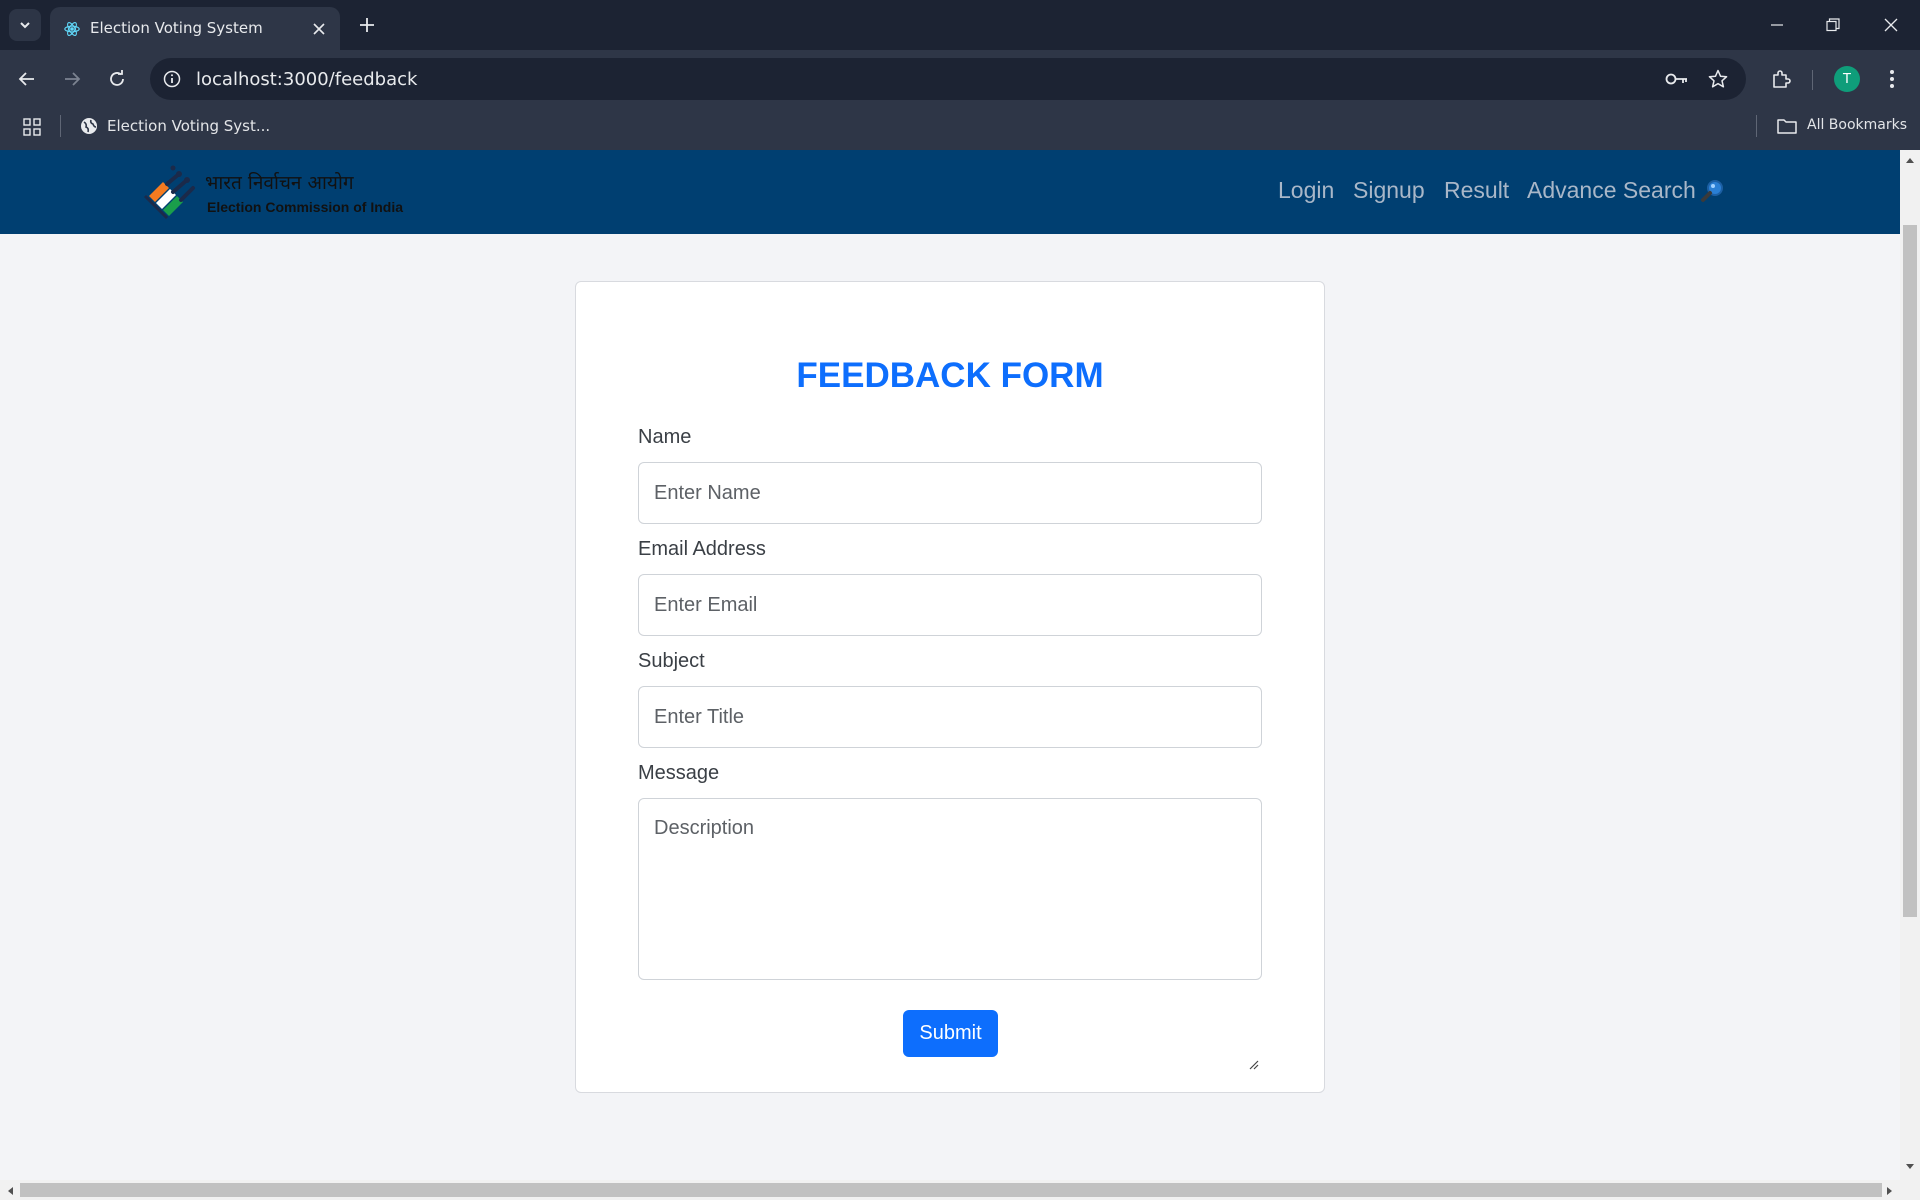  I want to click on email-label: Email Address, so click(702, 549).